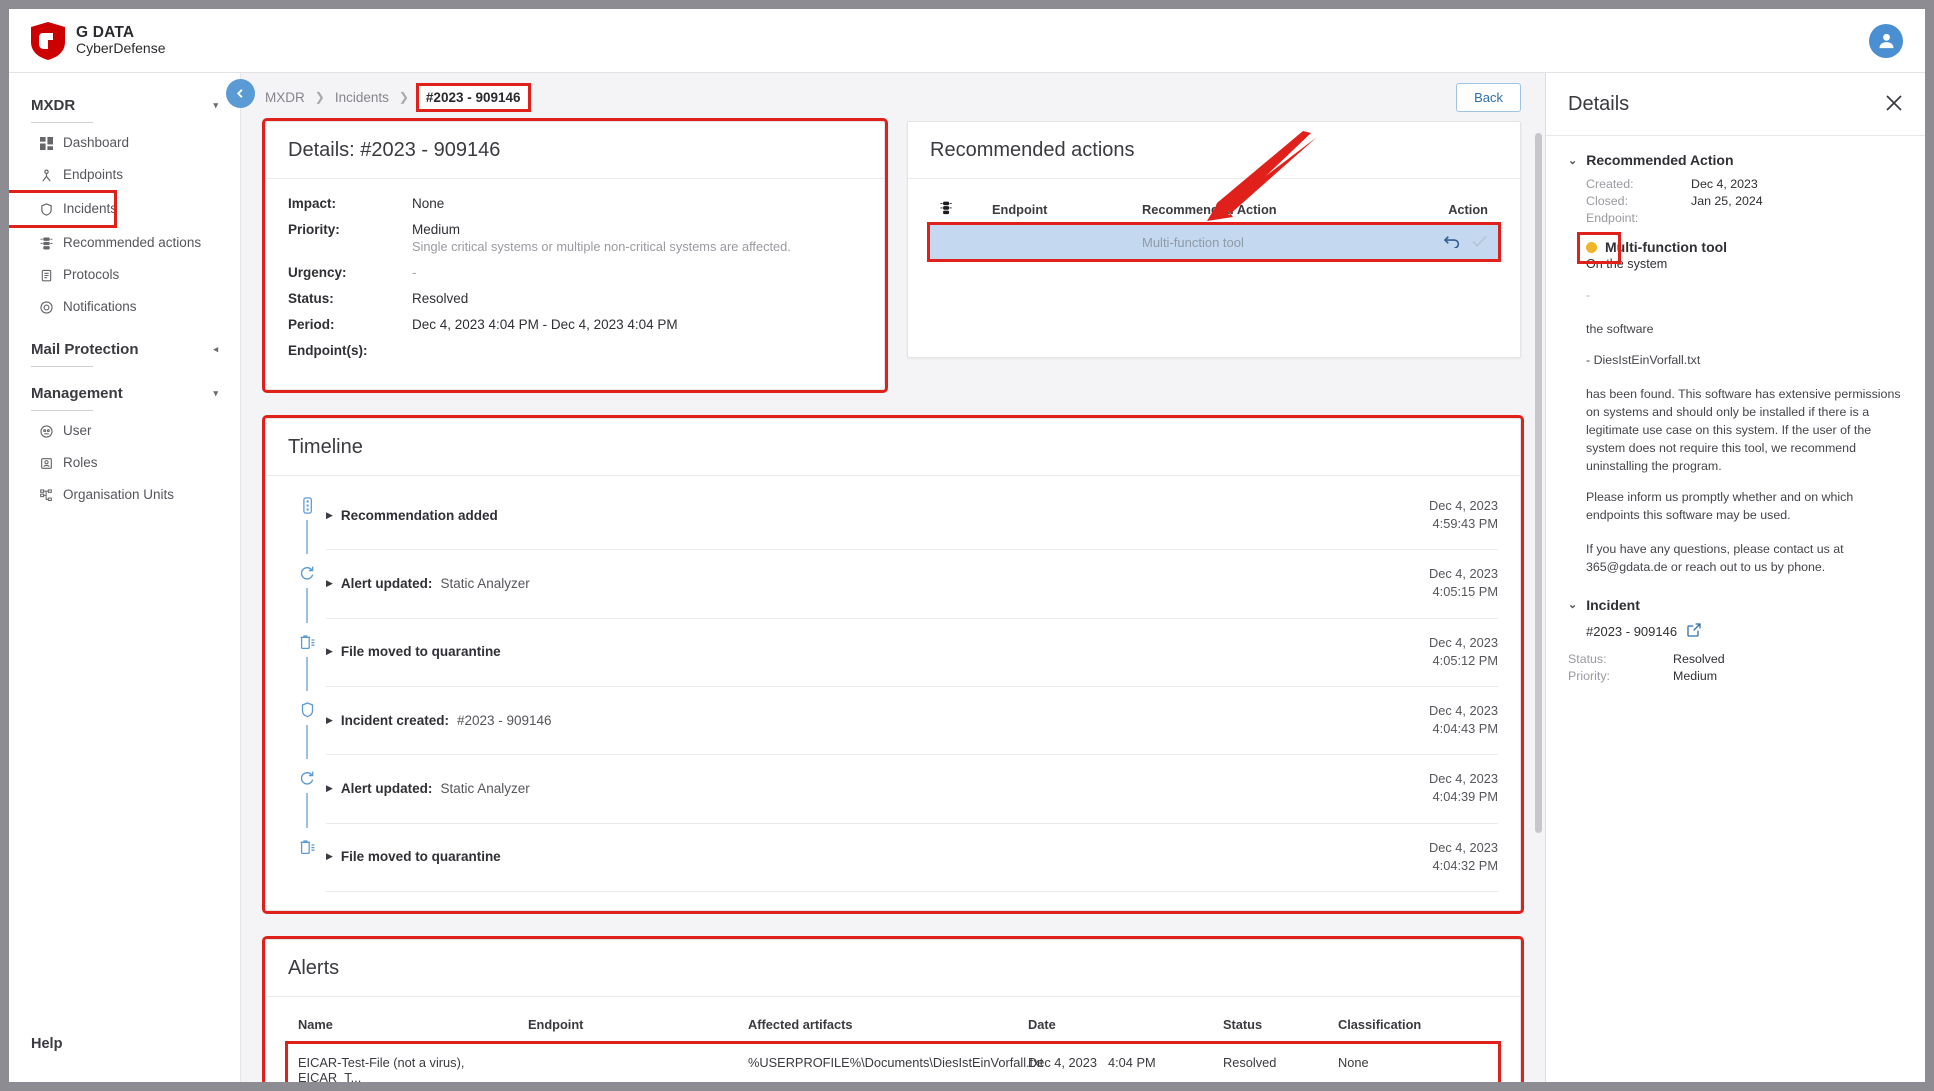  I want to click on user-avatar-icon, so click(1886, 40).